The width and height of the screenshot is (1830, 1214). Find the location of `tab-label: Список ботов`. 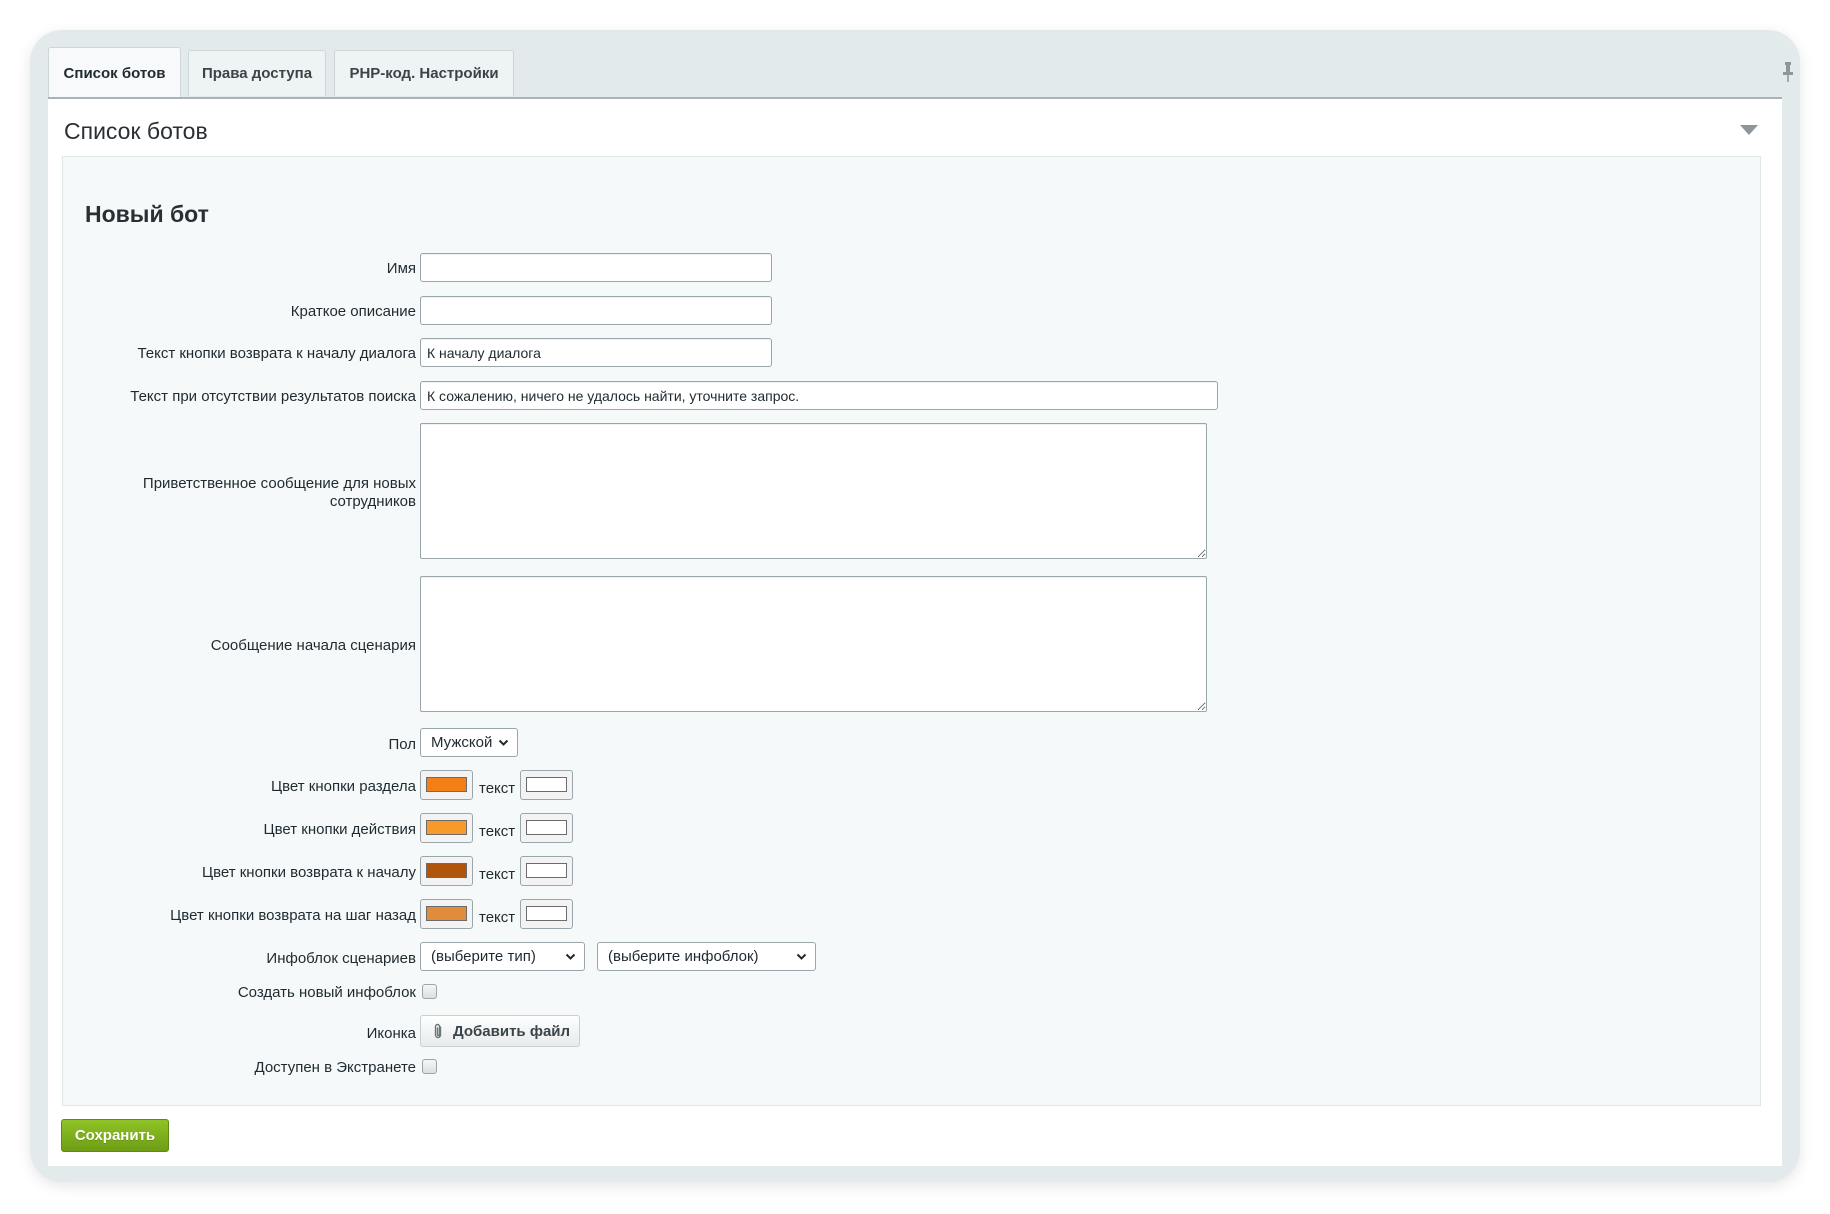

tab-label: Список ботов is located at coordinates (114, 73).